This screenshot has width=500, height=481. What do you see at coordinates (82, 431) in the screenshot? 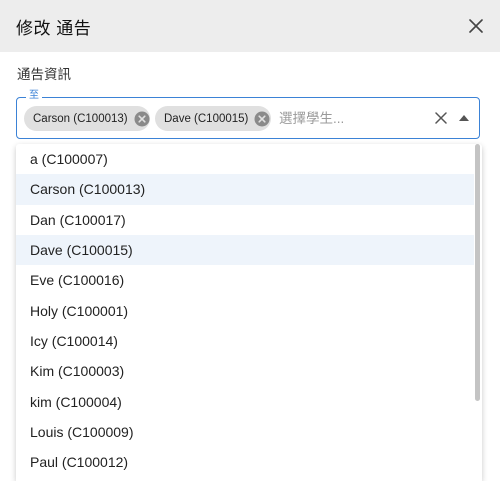
I see `option-label: Louis (C100009)` at bounding box center [82, 431].